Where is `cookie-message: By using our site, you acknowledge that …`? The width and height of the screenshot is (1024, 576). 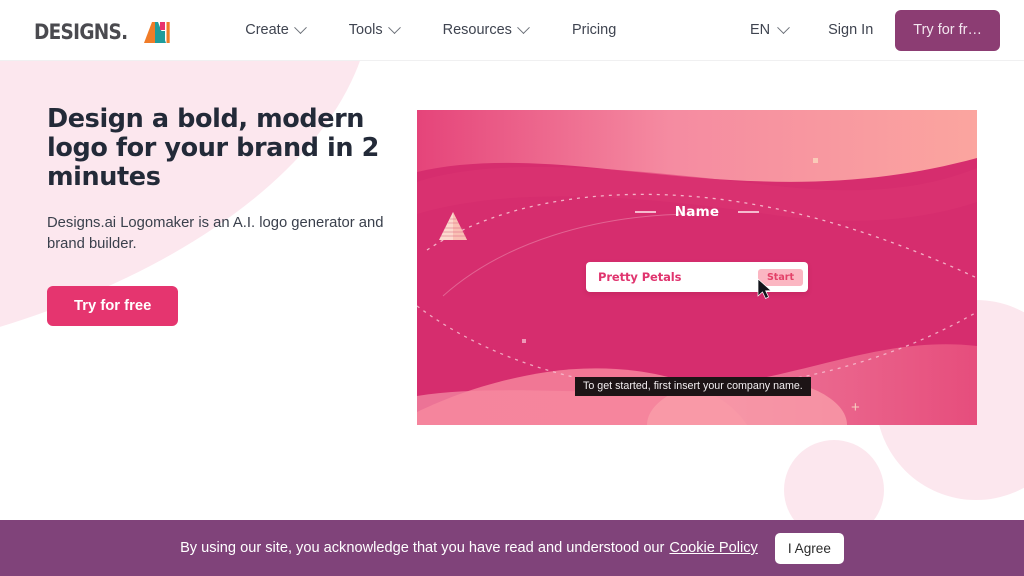
cookie-message: By using our site, you acknowledge that … is located at coordinates (422, 548).